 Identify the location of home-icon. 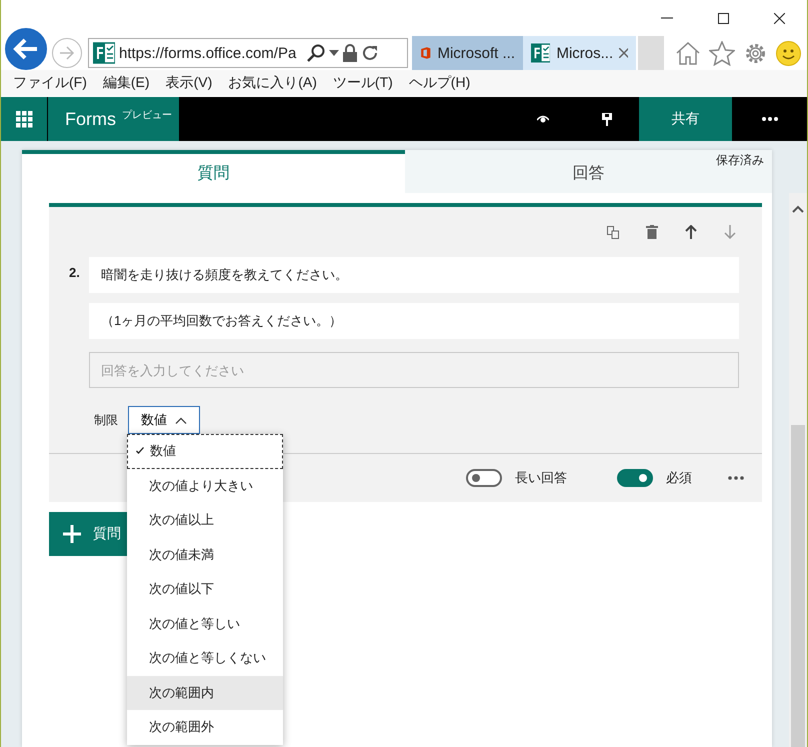
(688, 53).